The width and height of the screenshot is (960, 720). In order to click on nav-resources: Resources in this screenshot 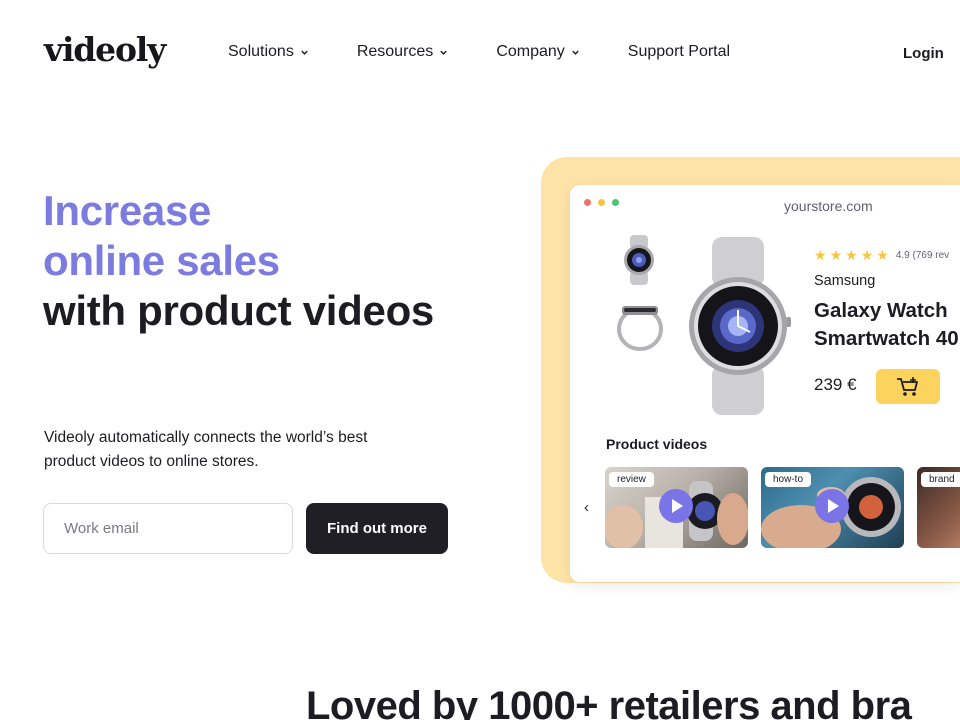, I will do `click(402, 52)`.